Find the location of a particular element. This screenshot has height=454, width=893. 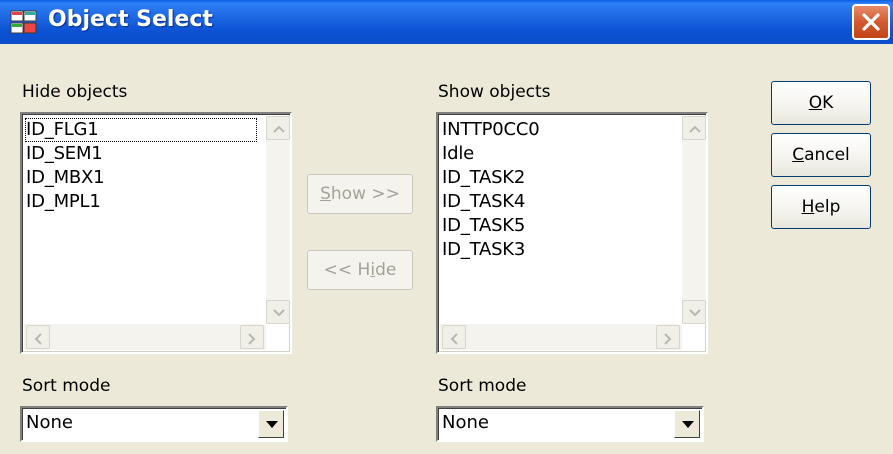

list-item: ID_TASK3 is located at coordinates (553, 250).